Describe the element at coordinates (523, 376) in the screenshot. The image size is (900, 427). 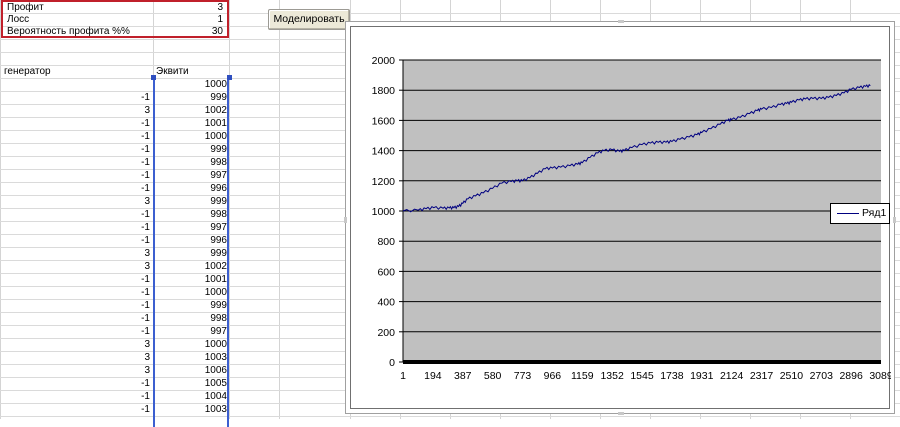
I see `x-tick-label: 773` at that location.